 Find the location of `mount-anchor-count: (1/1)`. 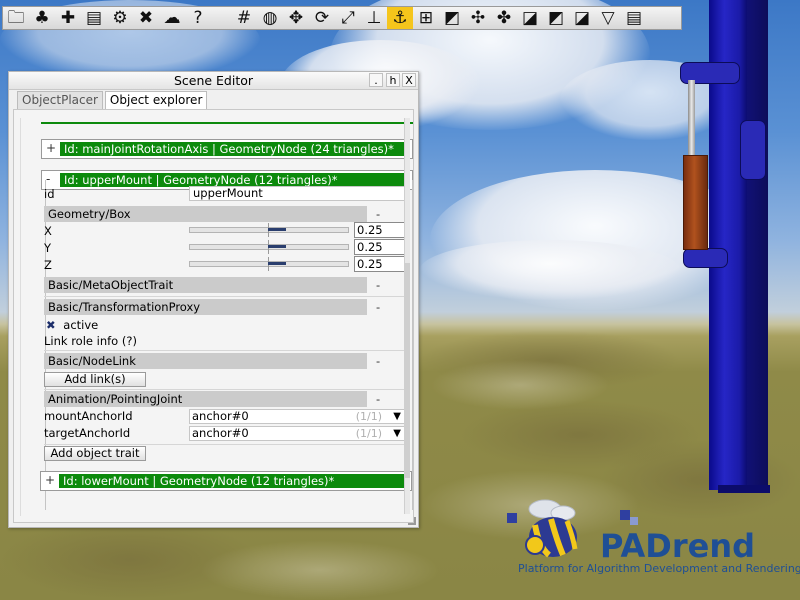

mount-anchor-count: (1/1) is located at coordinates (368, 416).